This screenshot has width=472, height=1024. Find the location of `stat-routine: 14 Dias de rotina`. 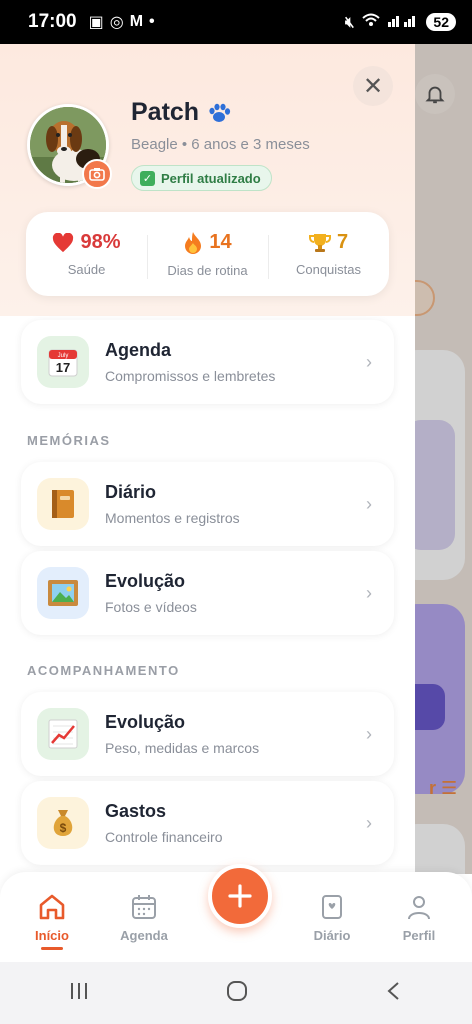

stat-routine: 14 Dias de rotina is located at coordinates (207, 255).